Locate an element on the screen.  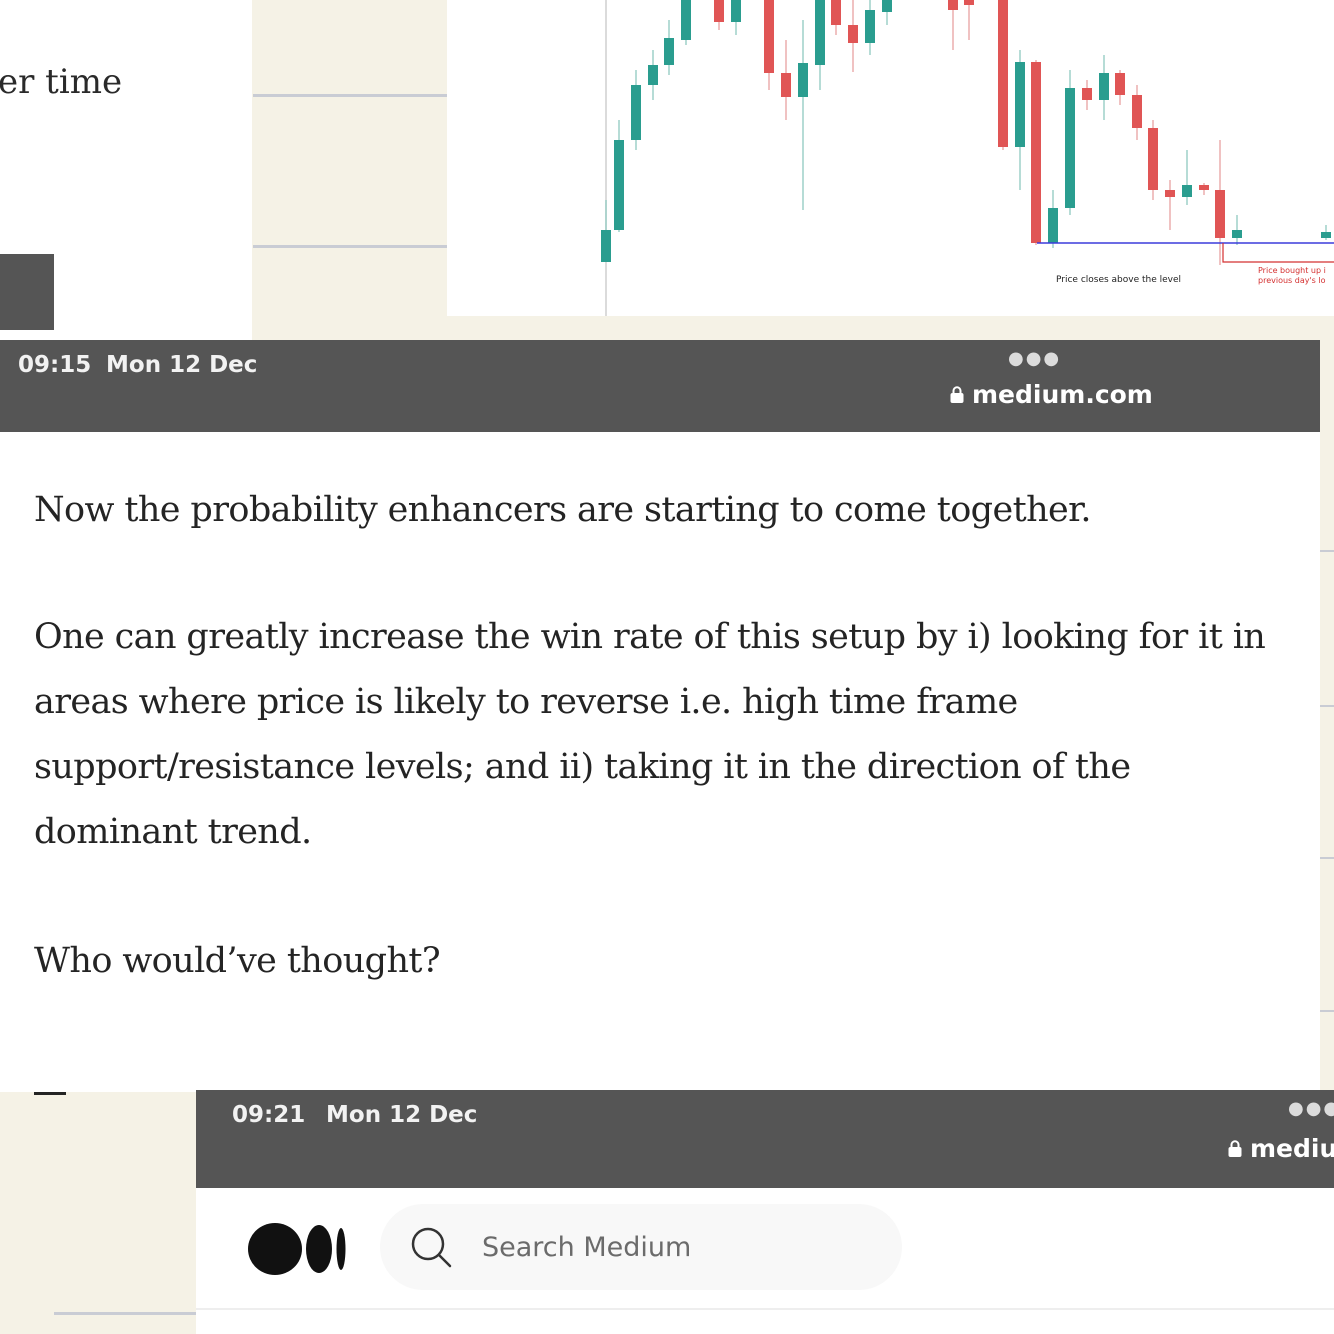
address-bar: medium.com is located at coordinates (1051, 394).